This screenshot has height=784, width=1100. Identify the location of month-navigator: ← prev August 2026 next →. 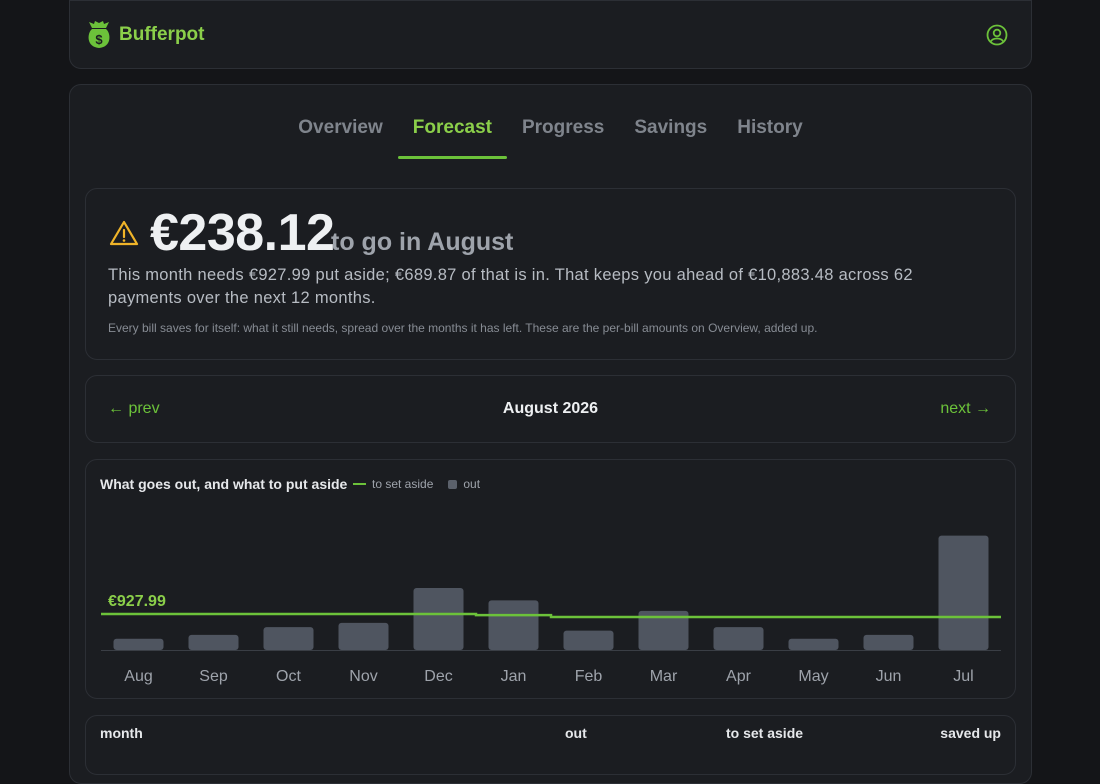
(550, 409).